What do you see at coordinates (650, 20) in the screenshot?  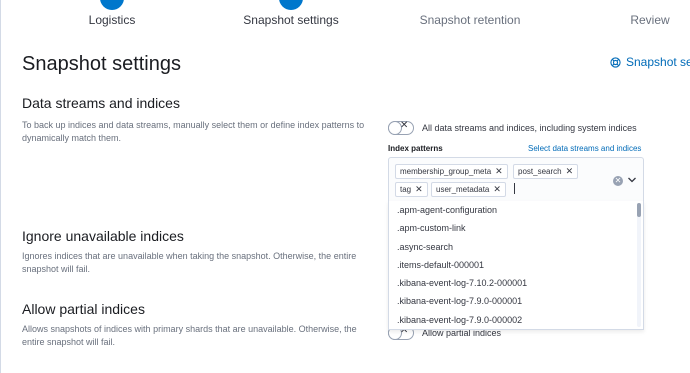 I see `step-label: Review` at bounding box center [650, 20].